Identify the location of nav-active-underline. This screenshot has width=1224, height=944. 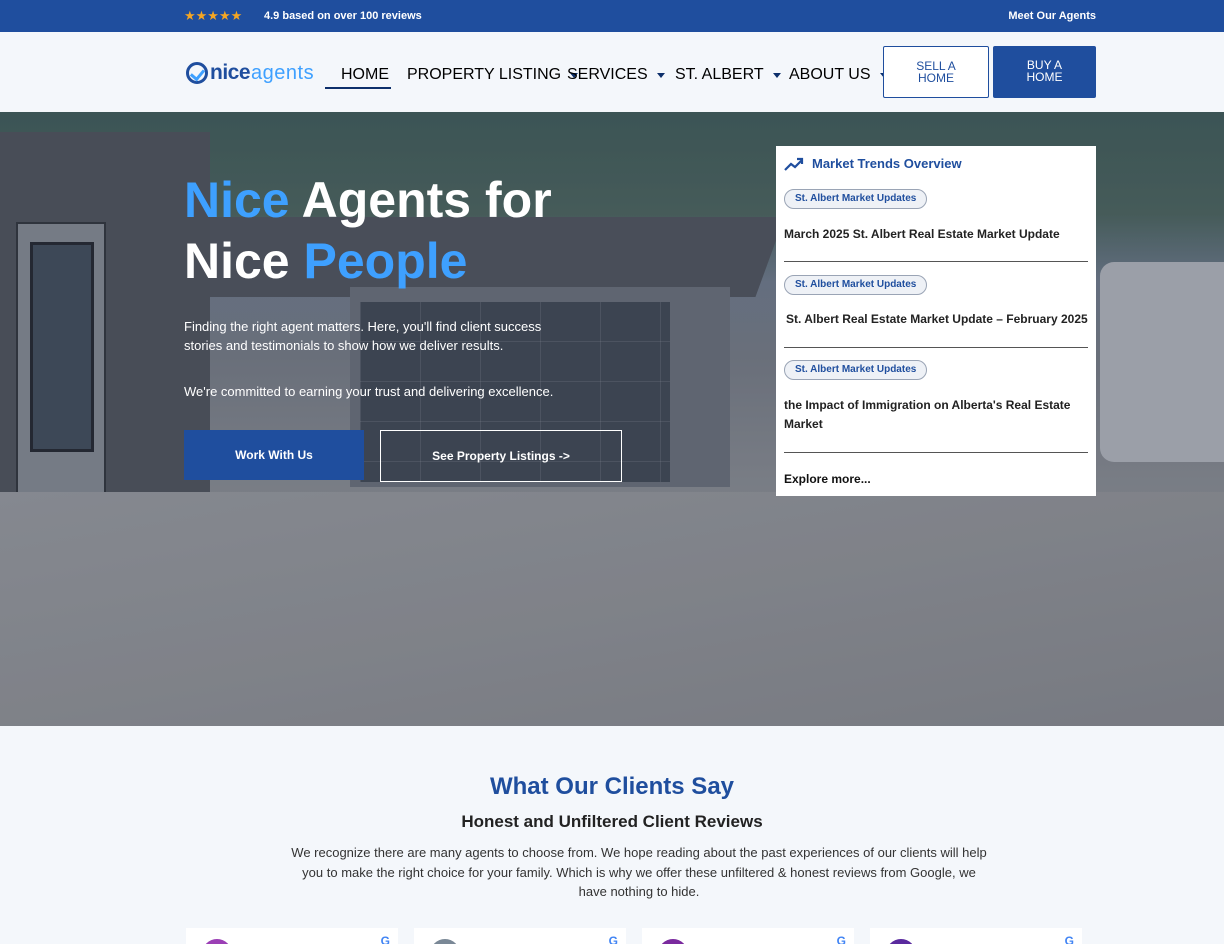
(358, 88).